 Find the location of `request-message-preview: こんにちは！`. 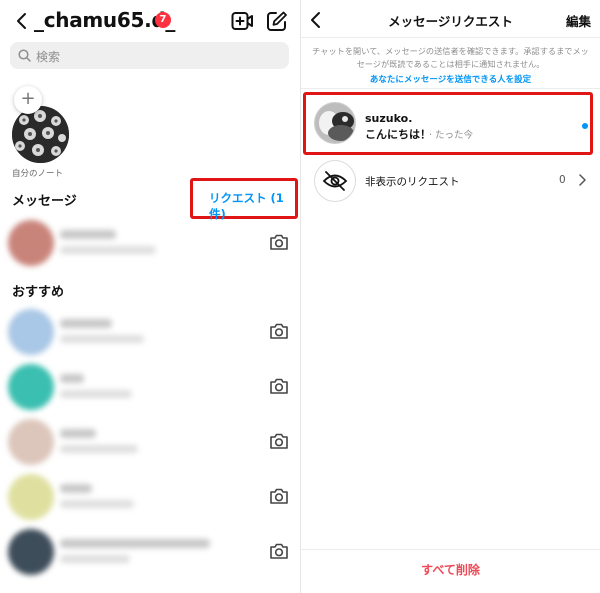

request-message-preview: こんにちは！ is located at coordinates (398, 134).